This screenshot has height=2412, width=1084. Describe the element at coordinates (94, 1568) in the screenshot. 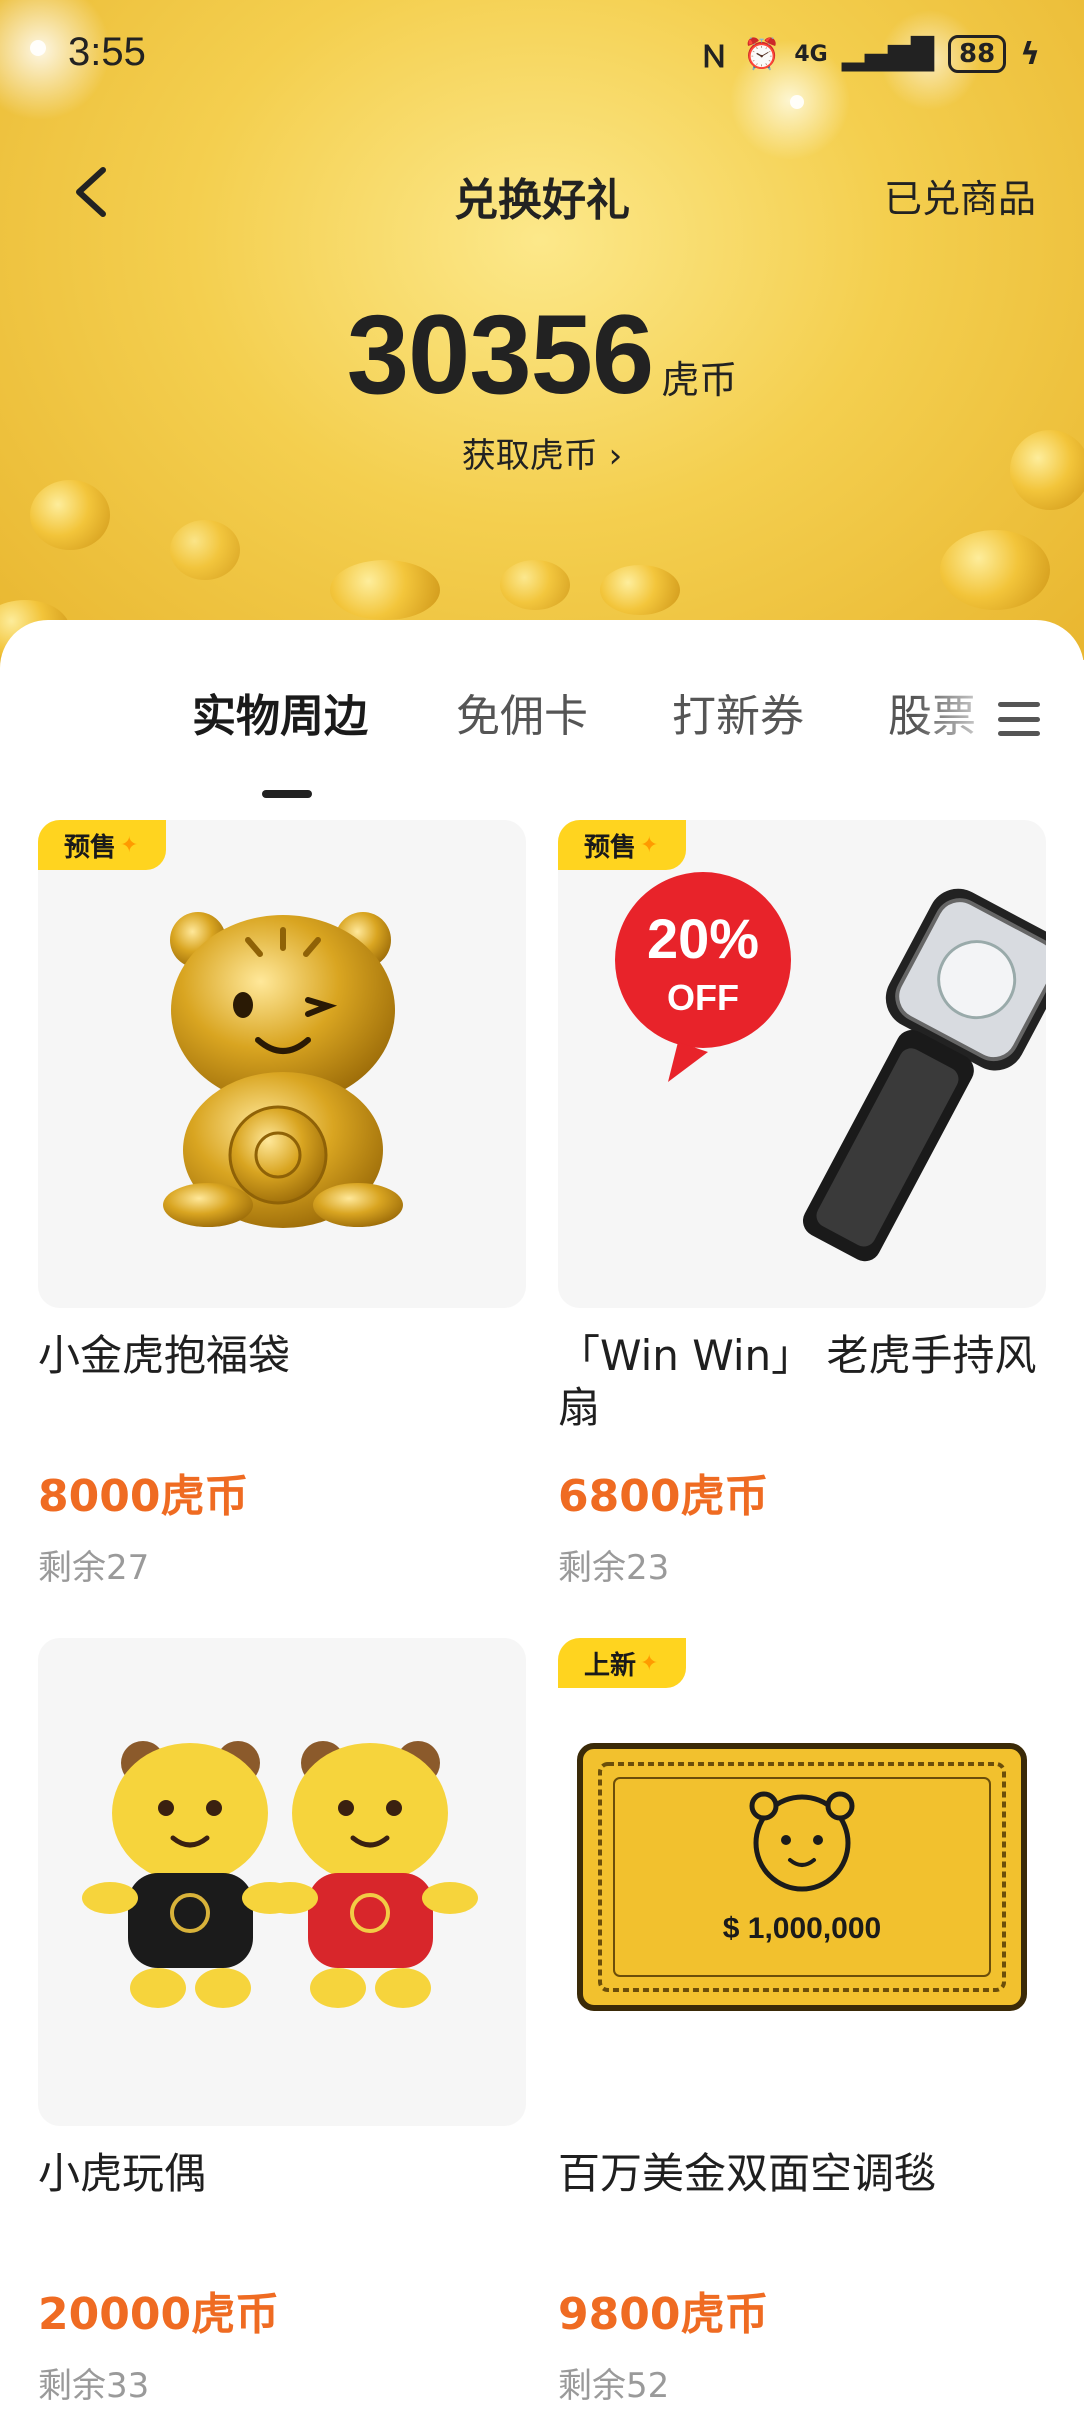

I see `product-stock: 剩余27` at that location.